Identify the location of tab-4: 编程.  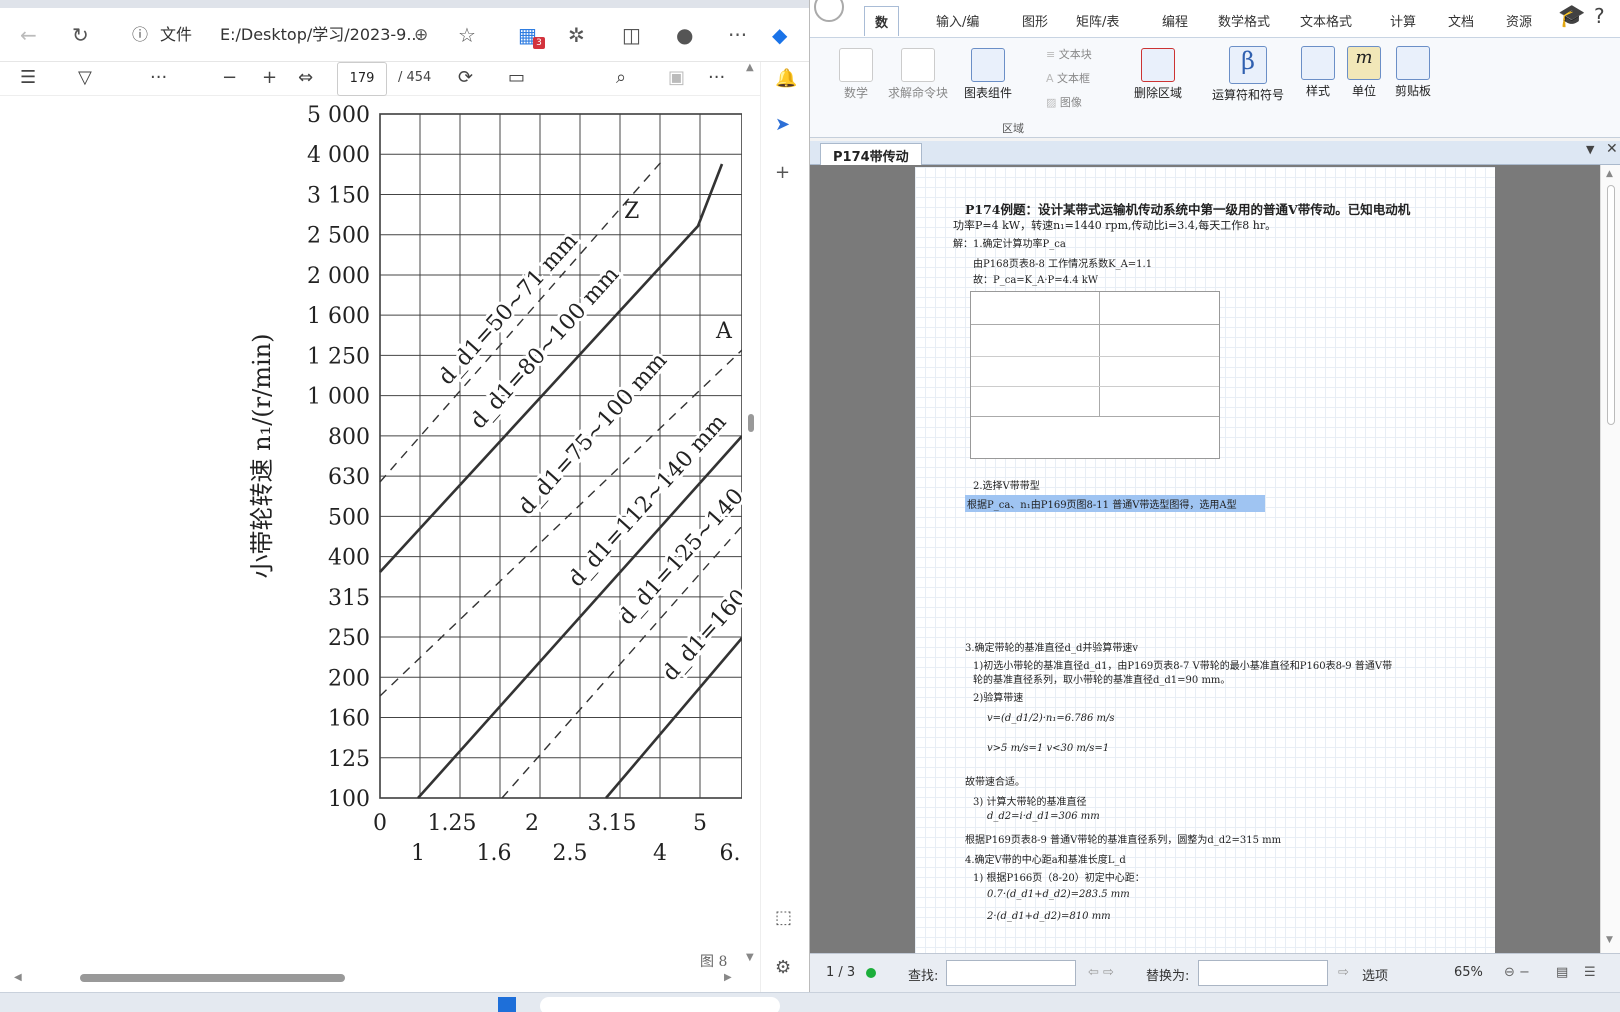
(1175, 20).